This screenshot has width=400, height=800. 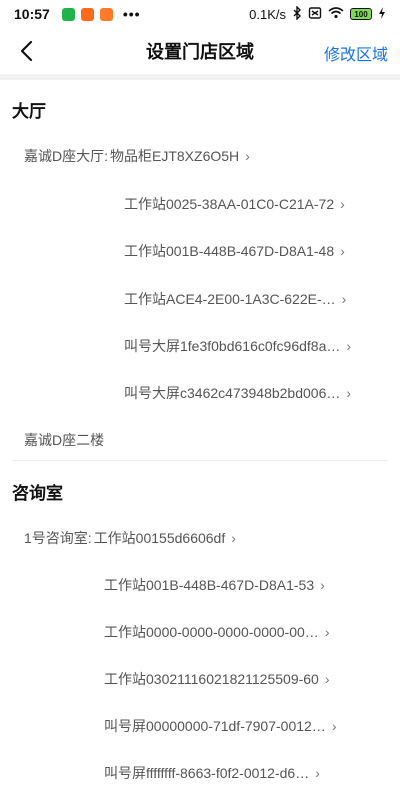 What do you see at coordinates (382, 14) in the screenshot?
I see `charging-icon` at bounding box center [382, 14].